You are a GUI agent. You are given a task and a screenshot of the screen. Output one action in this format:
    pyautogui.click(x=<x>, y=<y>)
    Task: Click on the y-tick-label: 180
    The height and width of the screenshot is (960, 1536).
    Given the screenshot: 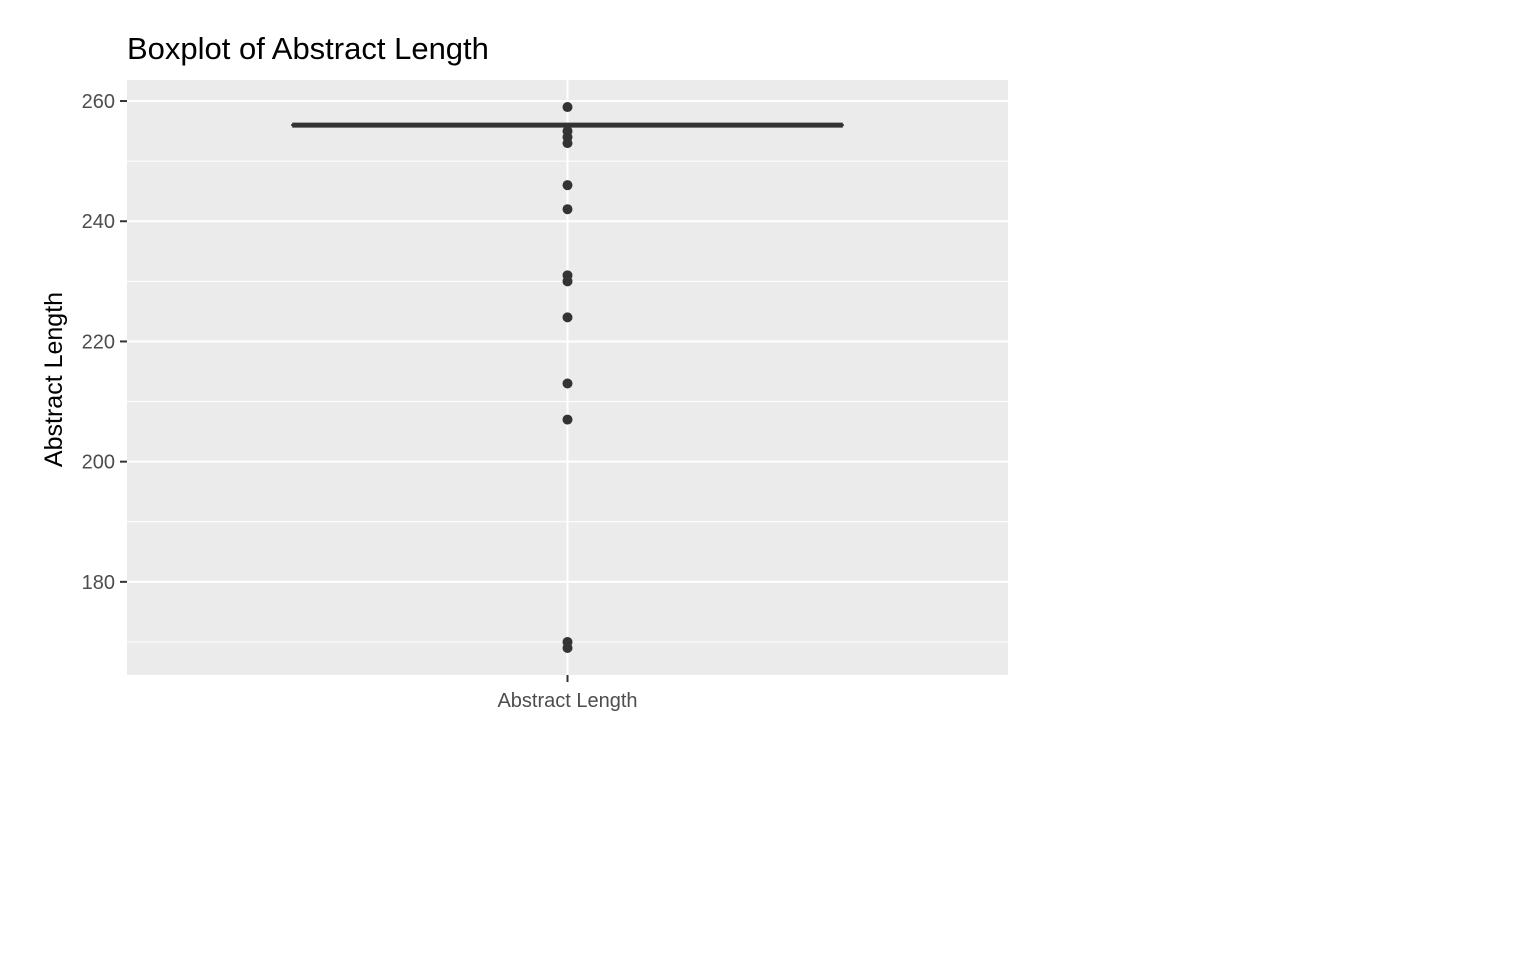 What is the action you would take?
    pyautogui.click(x=98, y=583)
    